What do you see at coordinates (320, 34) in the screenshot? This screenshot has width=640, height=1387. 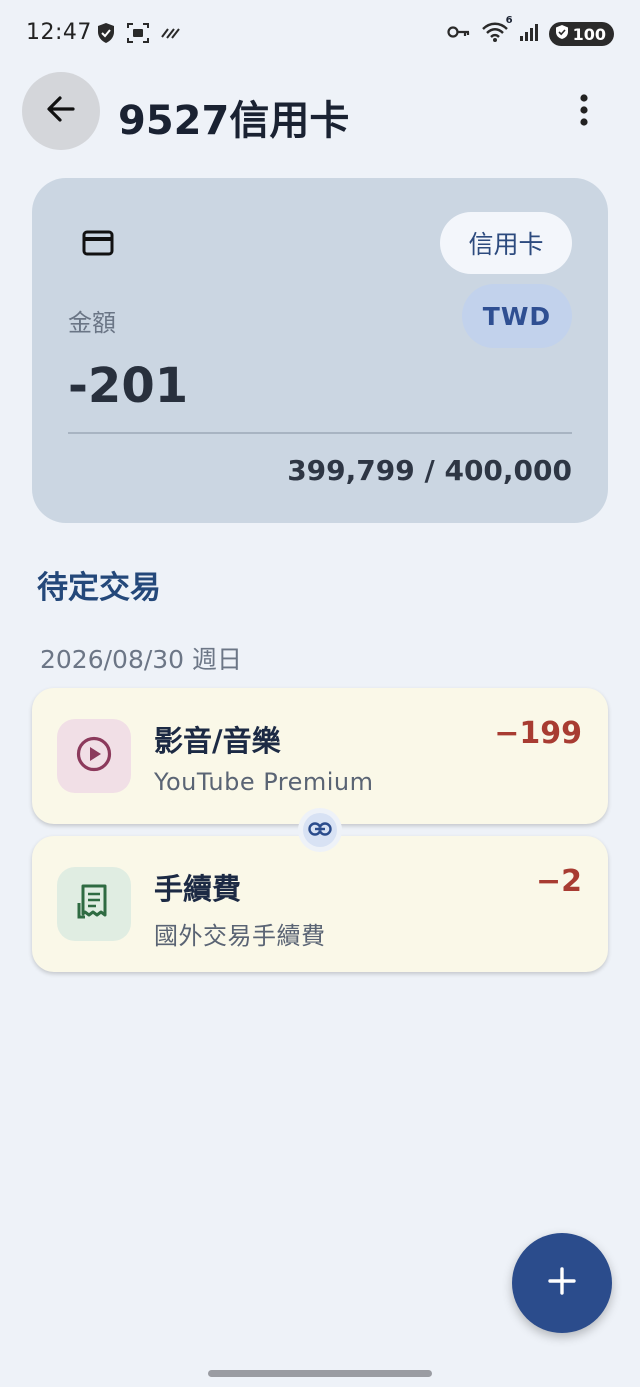 I see `status-bar: 12:47 6 100` at bounding box center [320, 34].